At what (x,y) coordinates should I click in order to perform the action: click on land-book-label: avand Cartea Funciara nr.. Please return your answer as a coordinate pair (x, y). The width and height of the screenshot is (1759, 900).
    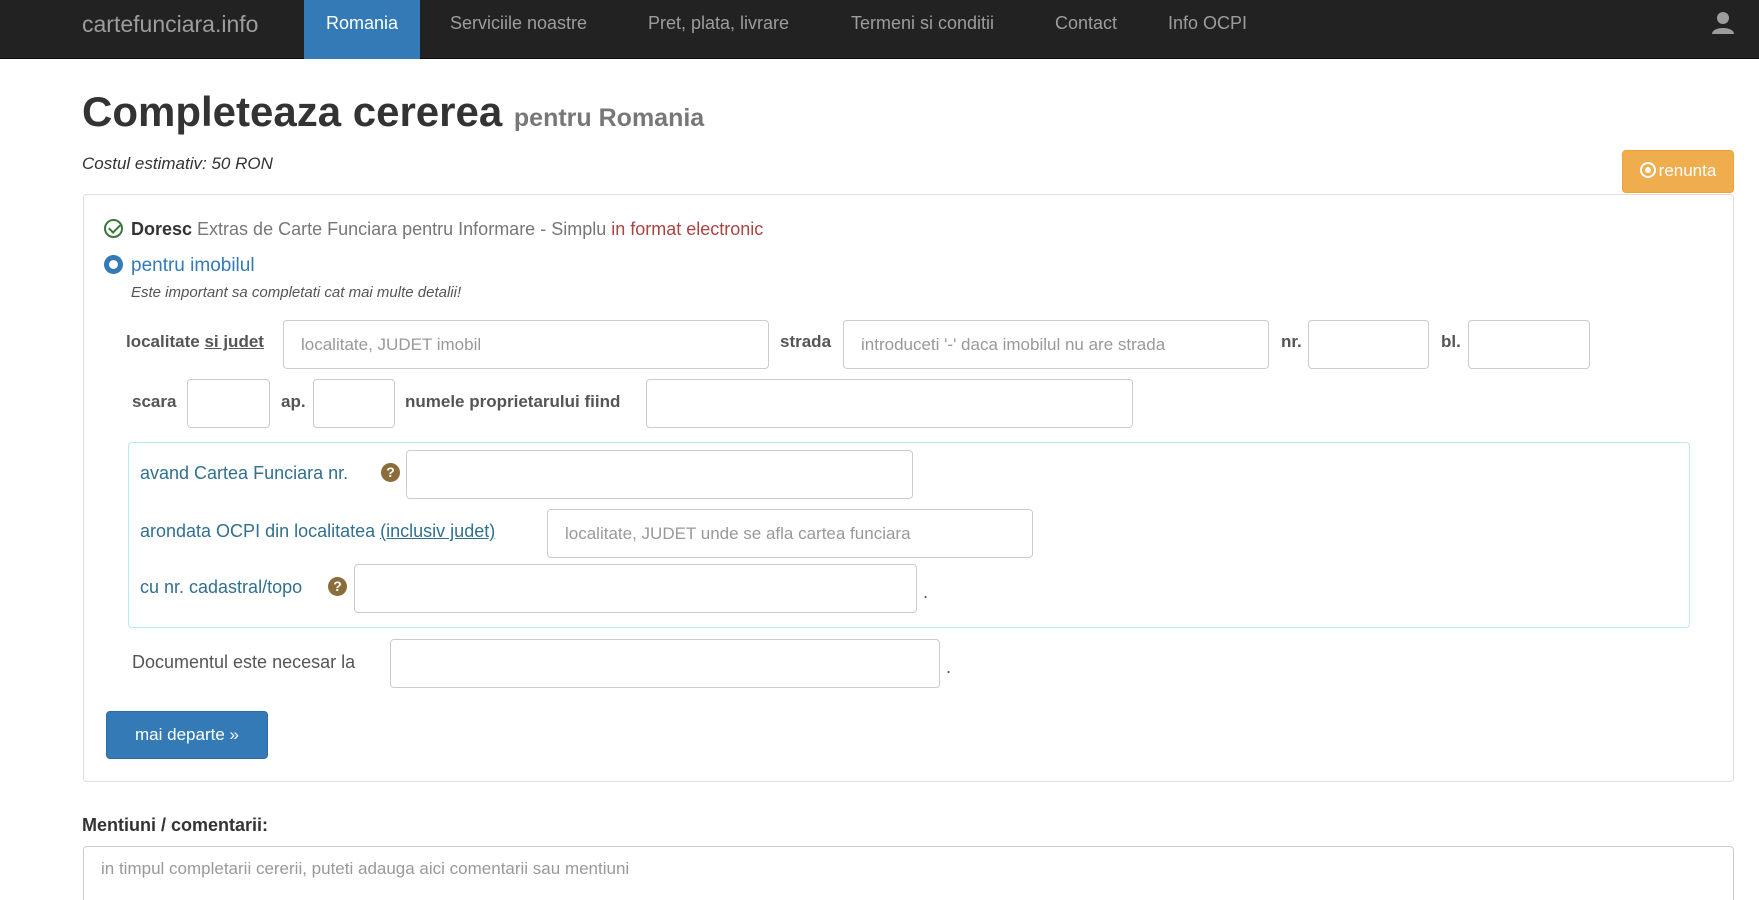
    Looking at the image, I should click on (244, 473).